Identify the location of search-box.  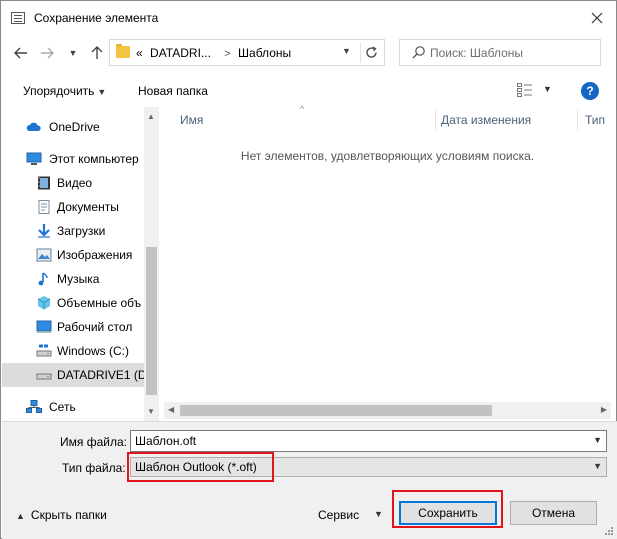
(500, 52).